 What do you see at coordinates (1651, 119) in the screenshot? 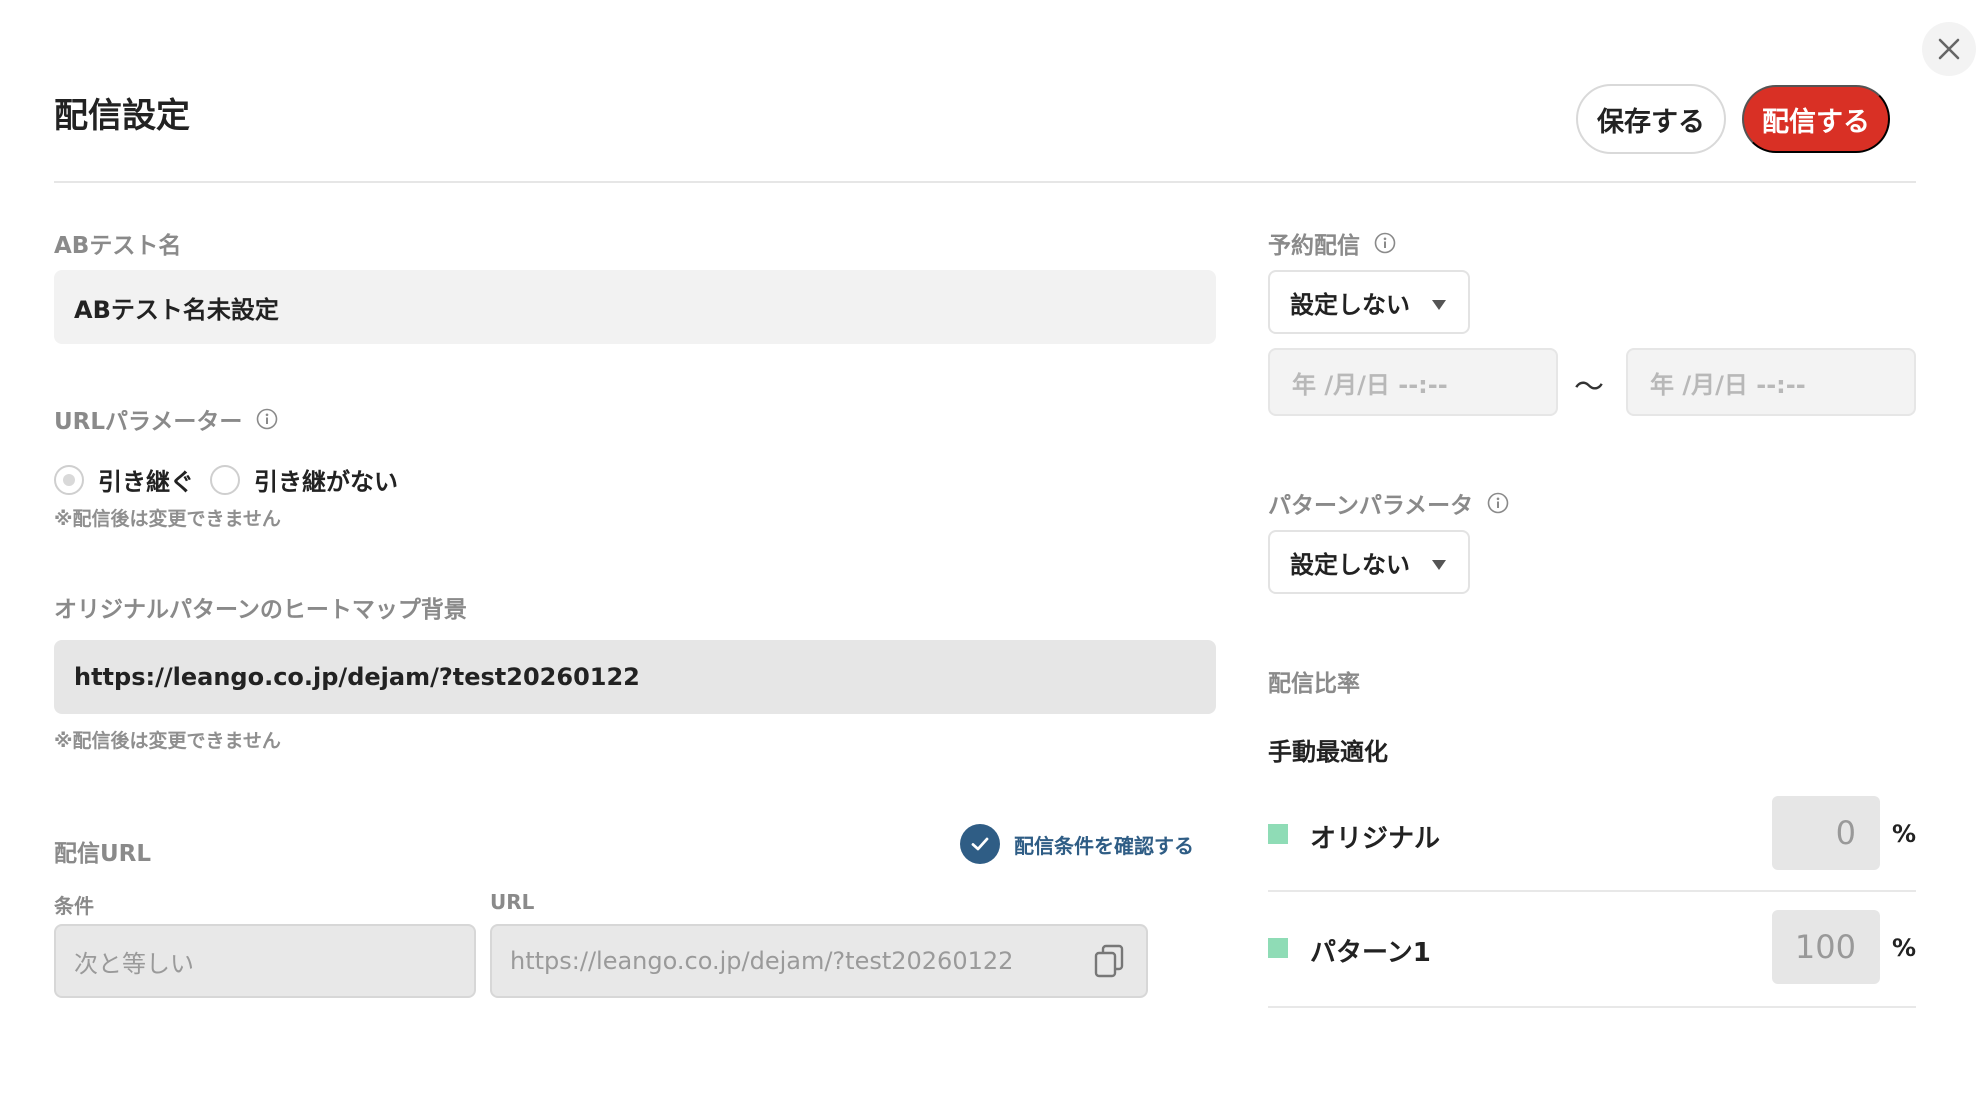
I see `save-button: 保存する` at bounding box center [1651, 119].